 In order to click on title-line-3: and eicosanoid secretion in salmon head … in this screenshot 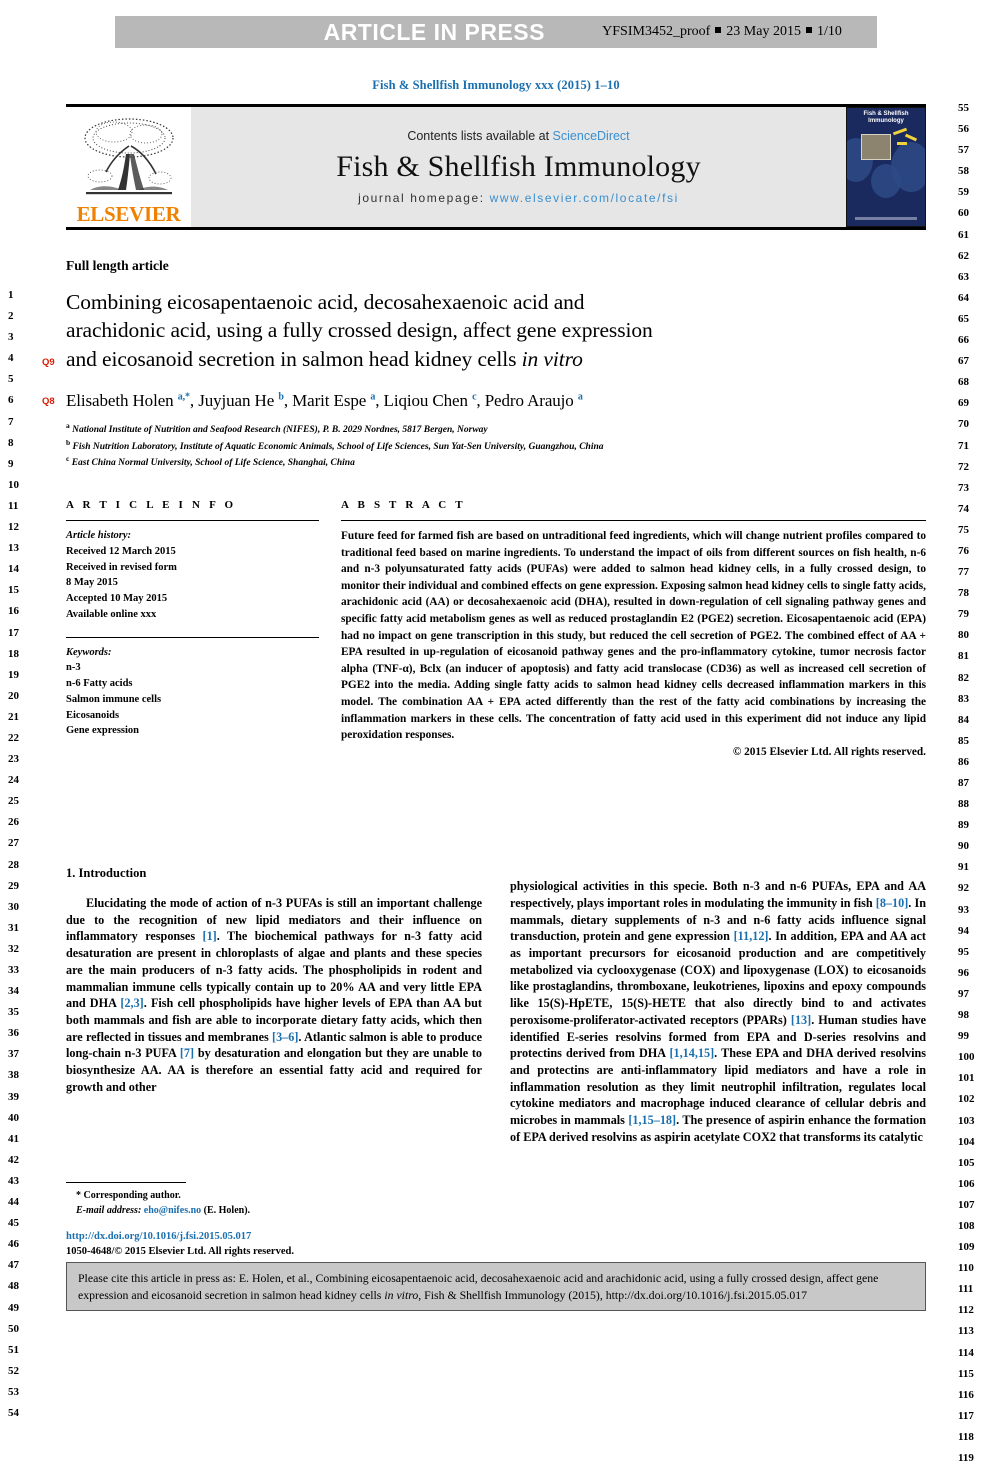, I will do `click(294, 358)`.